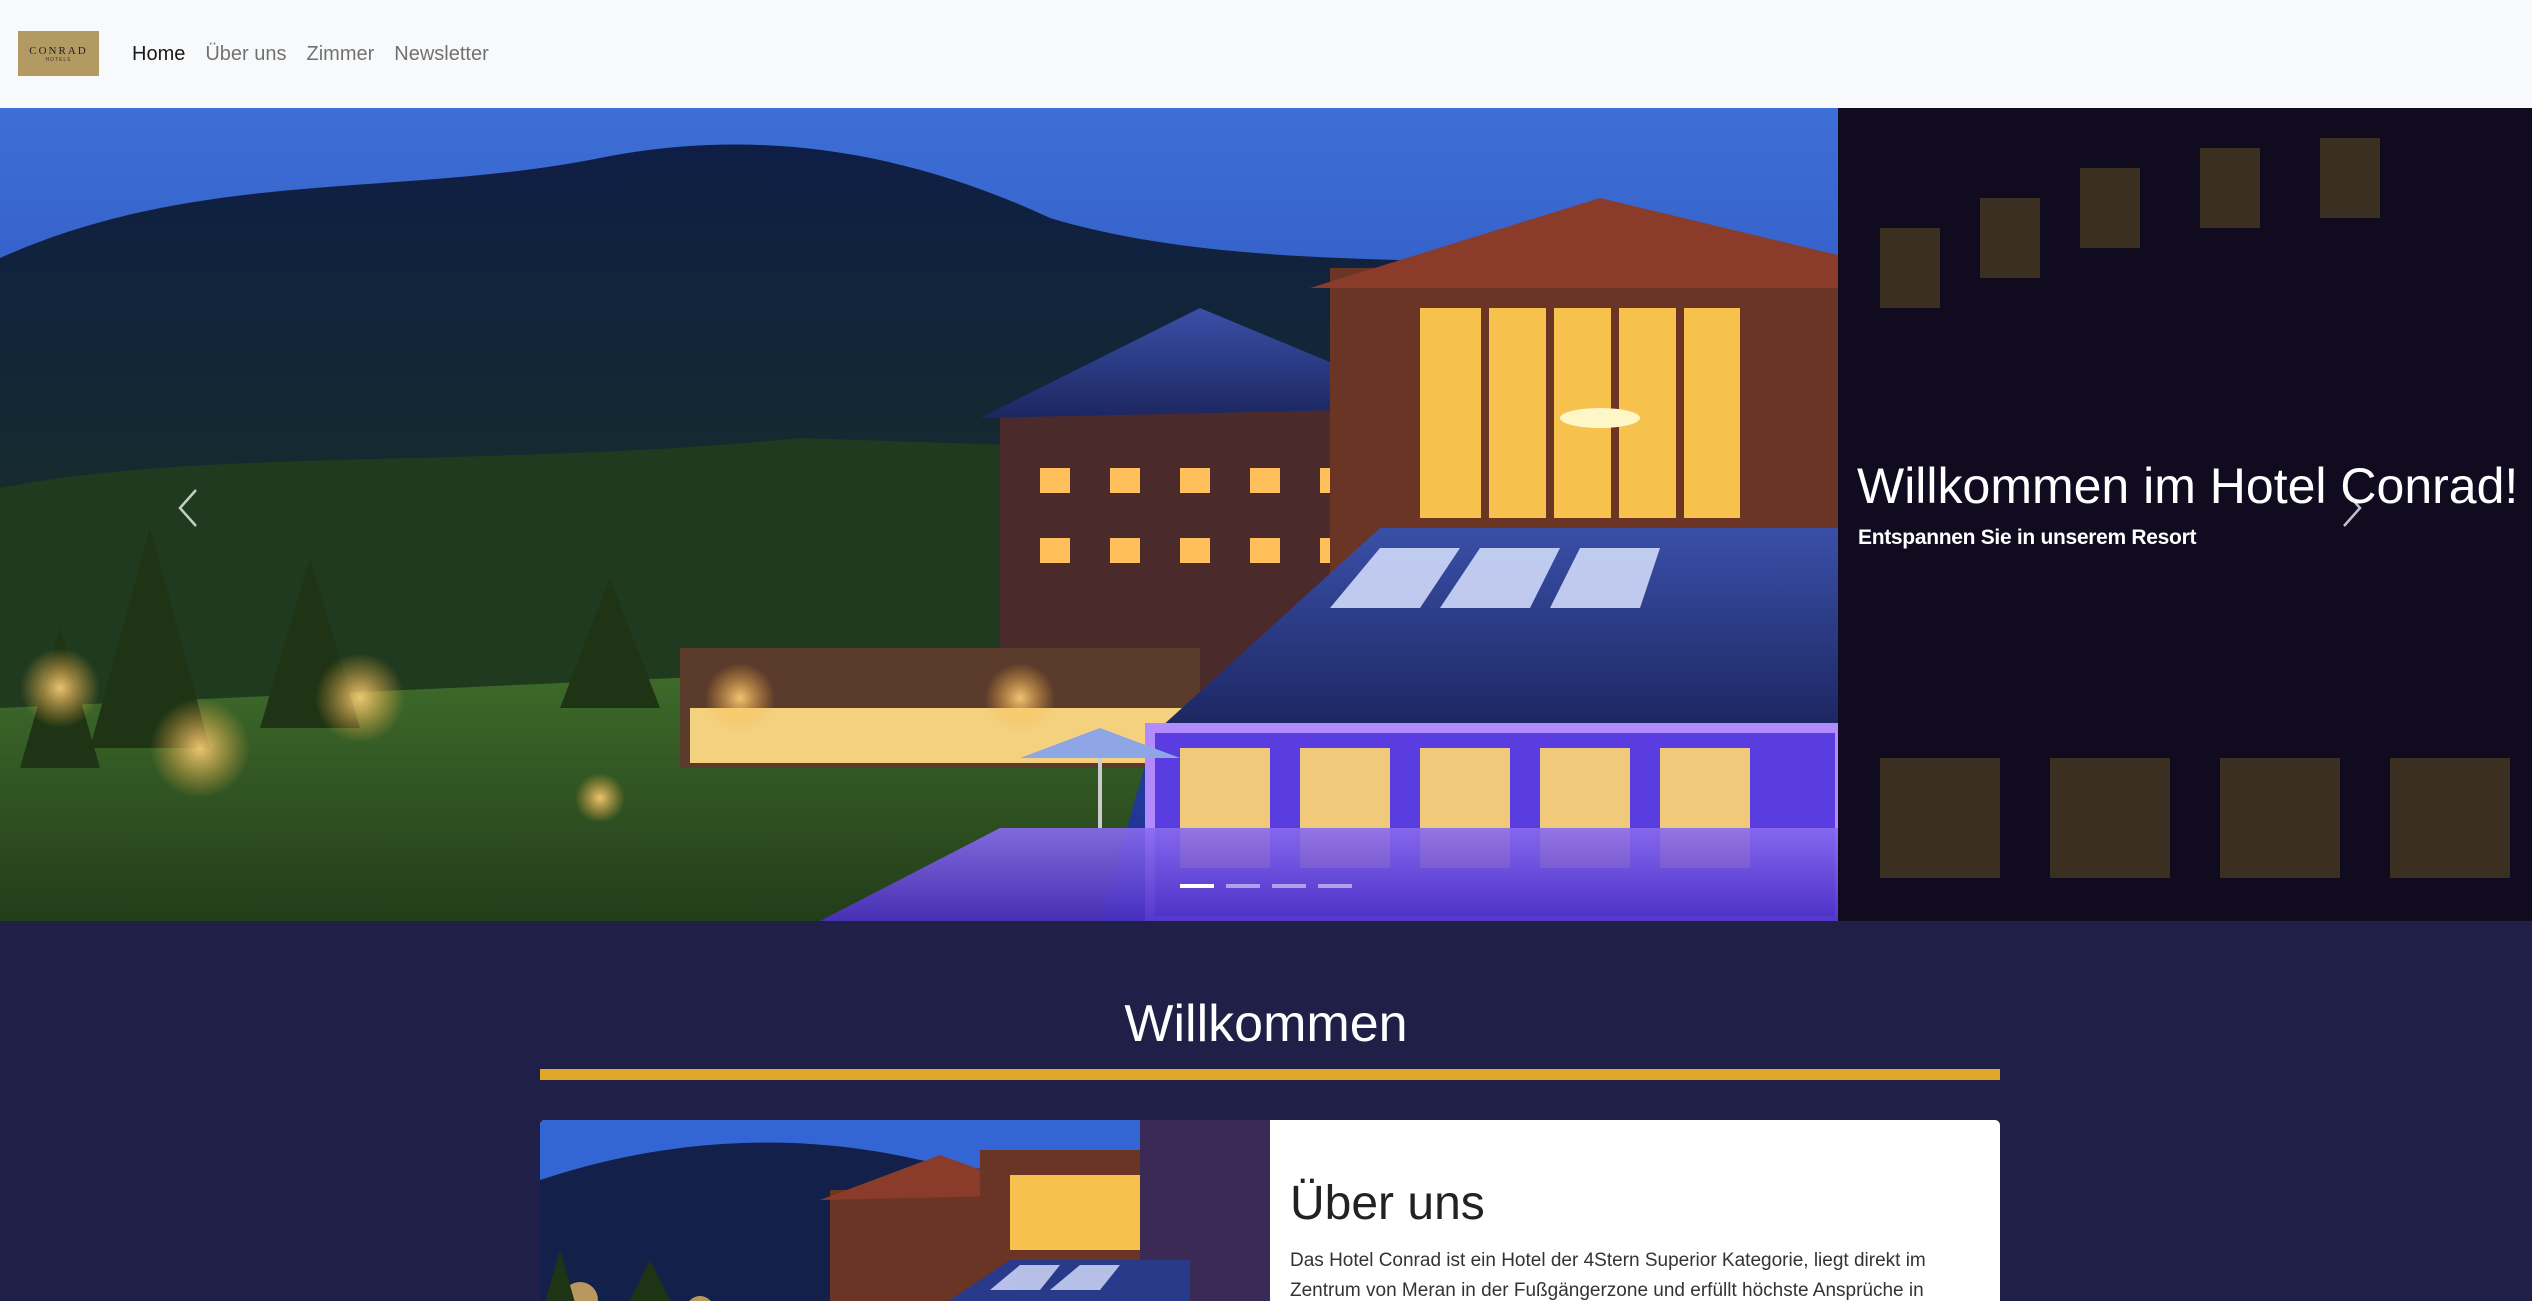 The image size is (2532, 1301). I want to click on nav-item-newsletter: Newsletter, so click(441, 54).